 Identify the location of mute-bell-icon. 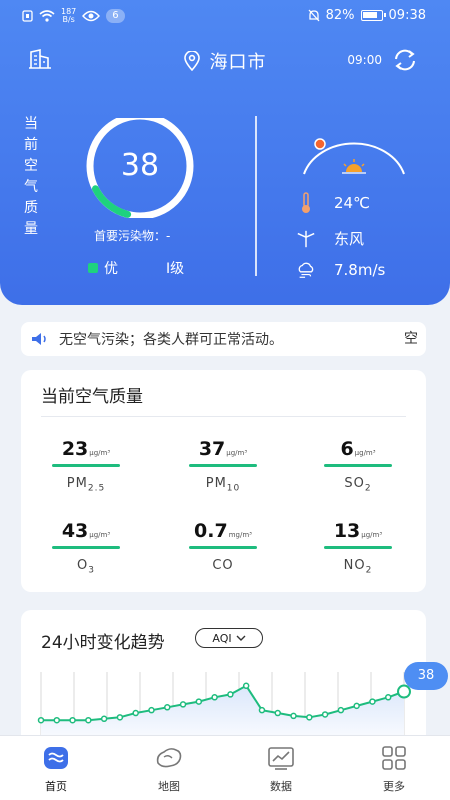
(314, 15).